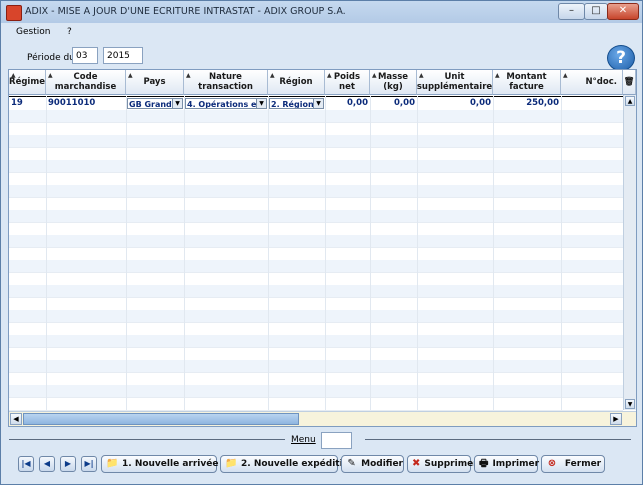 This screenshot has width=643, height=485. I want to click on column-header-unit: ▲ Unit supplémentaire, so click(455, 82).